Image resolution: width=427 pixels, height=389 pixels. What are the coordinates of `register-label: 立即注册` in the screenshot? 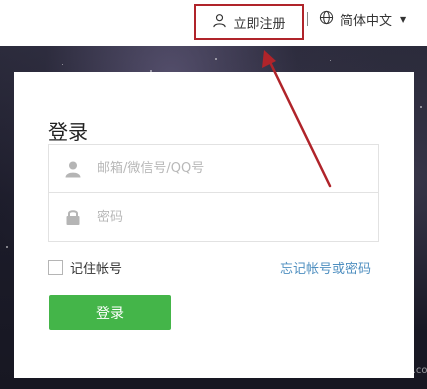 It's located at (259, 24).